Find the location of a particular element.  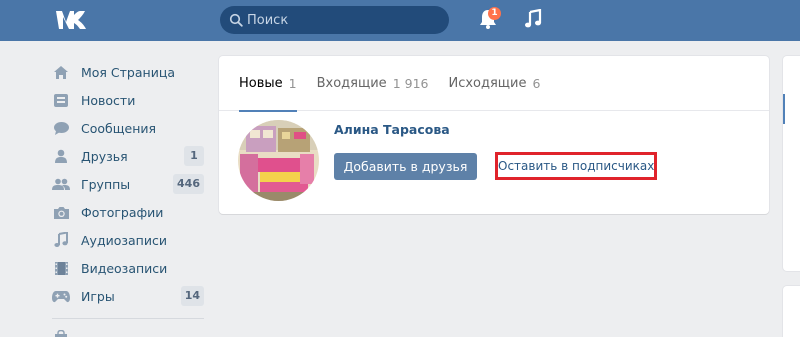

search-box is located at coordinates (334, 20).